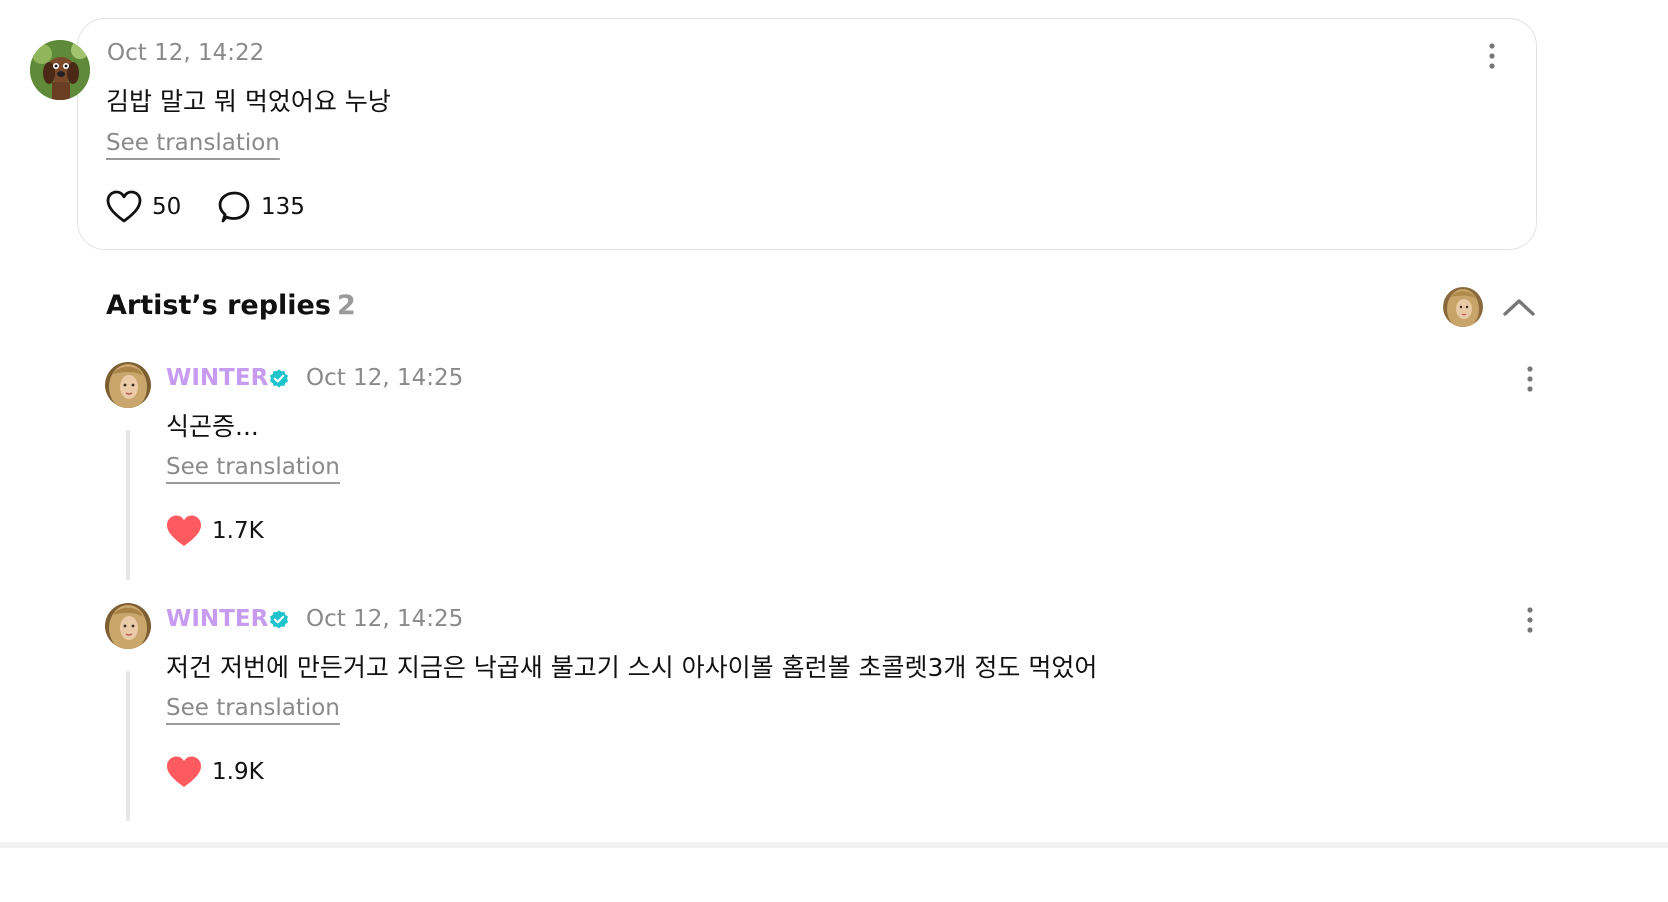  I want to click on fan-avatar-image, so click(60, 70).